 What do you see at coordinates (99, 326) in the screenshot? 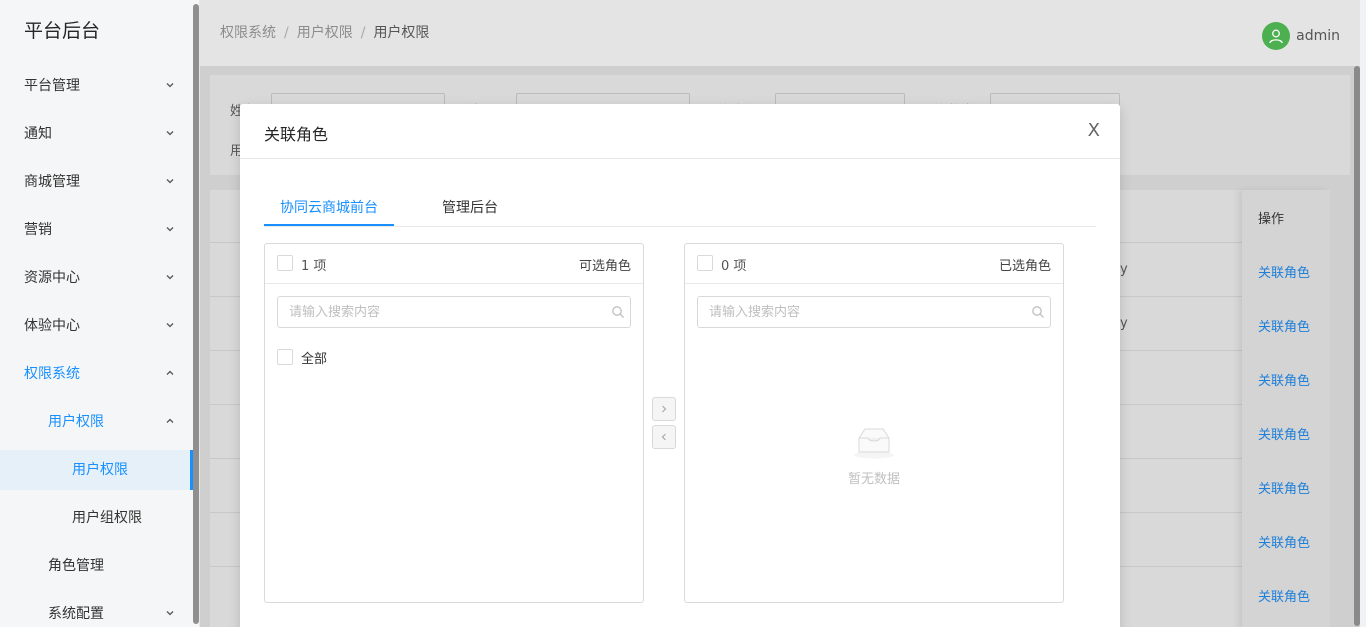
I see `sidebar-item-experience: 体验中心` at bounding box center [99, 326].